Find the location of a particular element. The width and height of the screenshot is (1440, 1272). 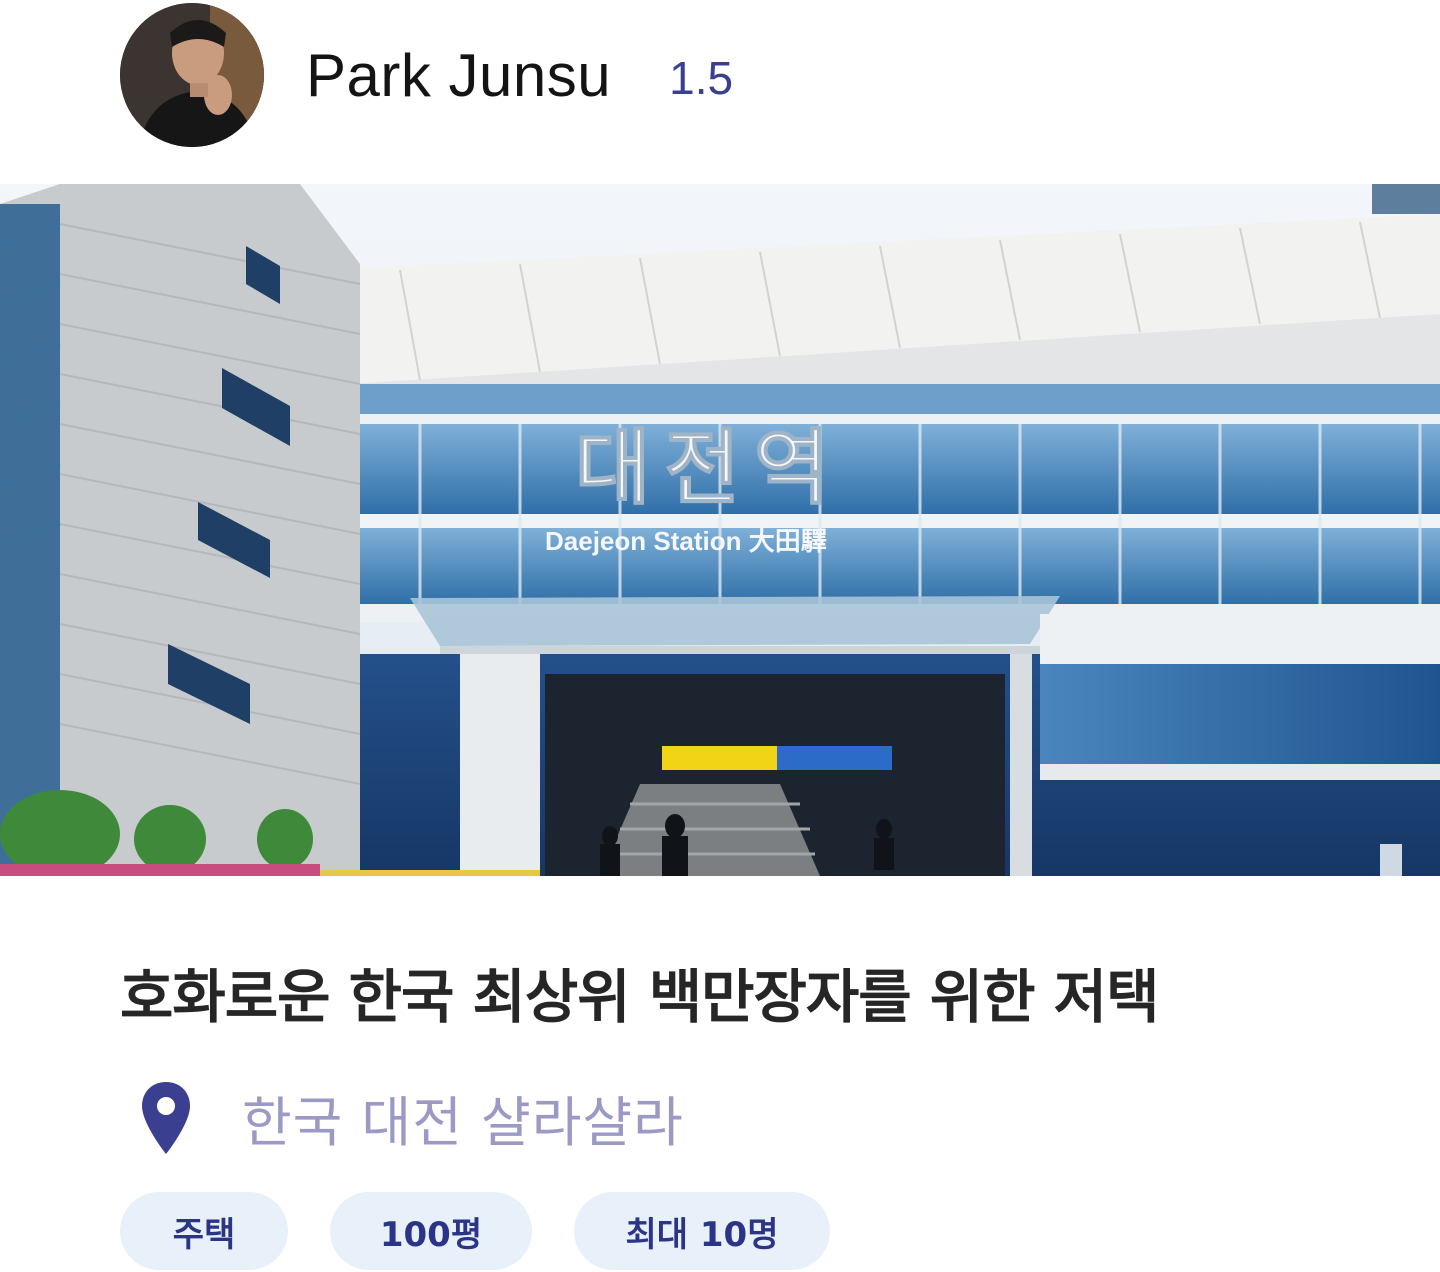

host-avatar is located at coordinates (192, 75).